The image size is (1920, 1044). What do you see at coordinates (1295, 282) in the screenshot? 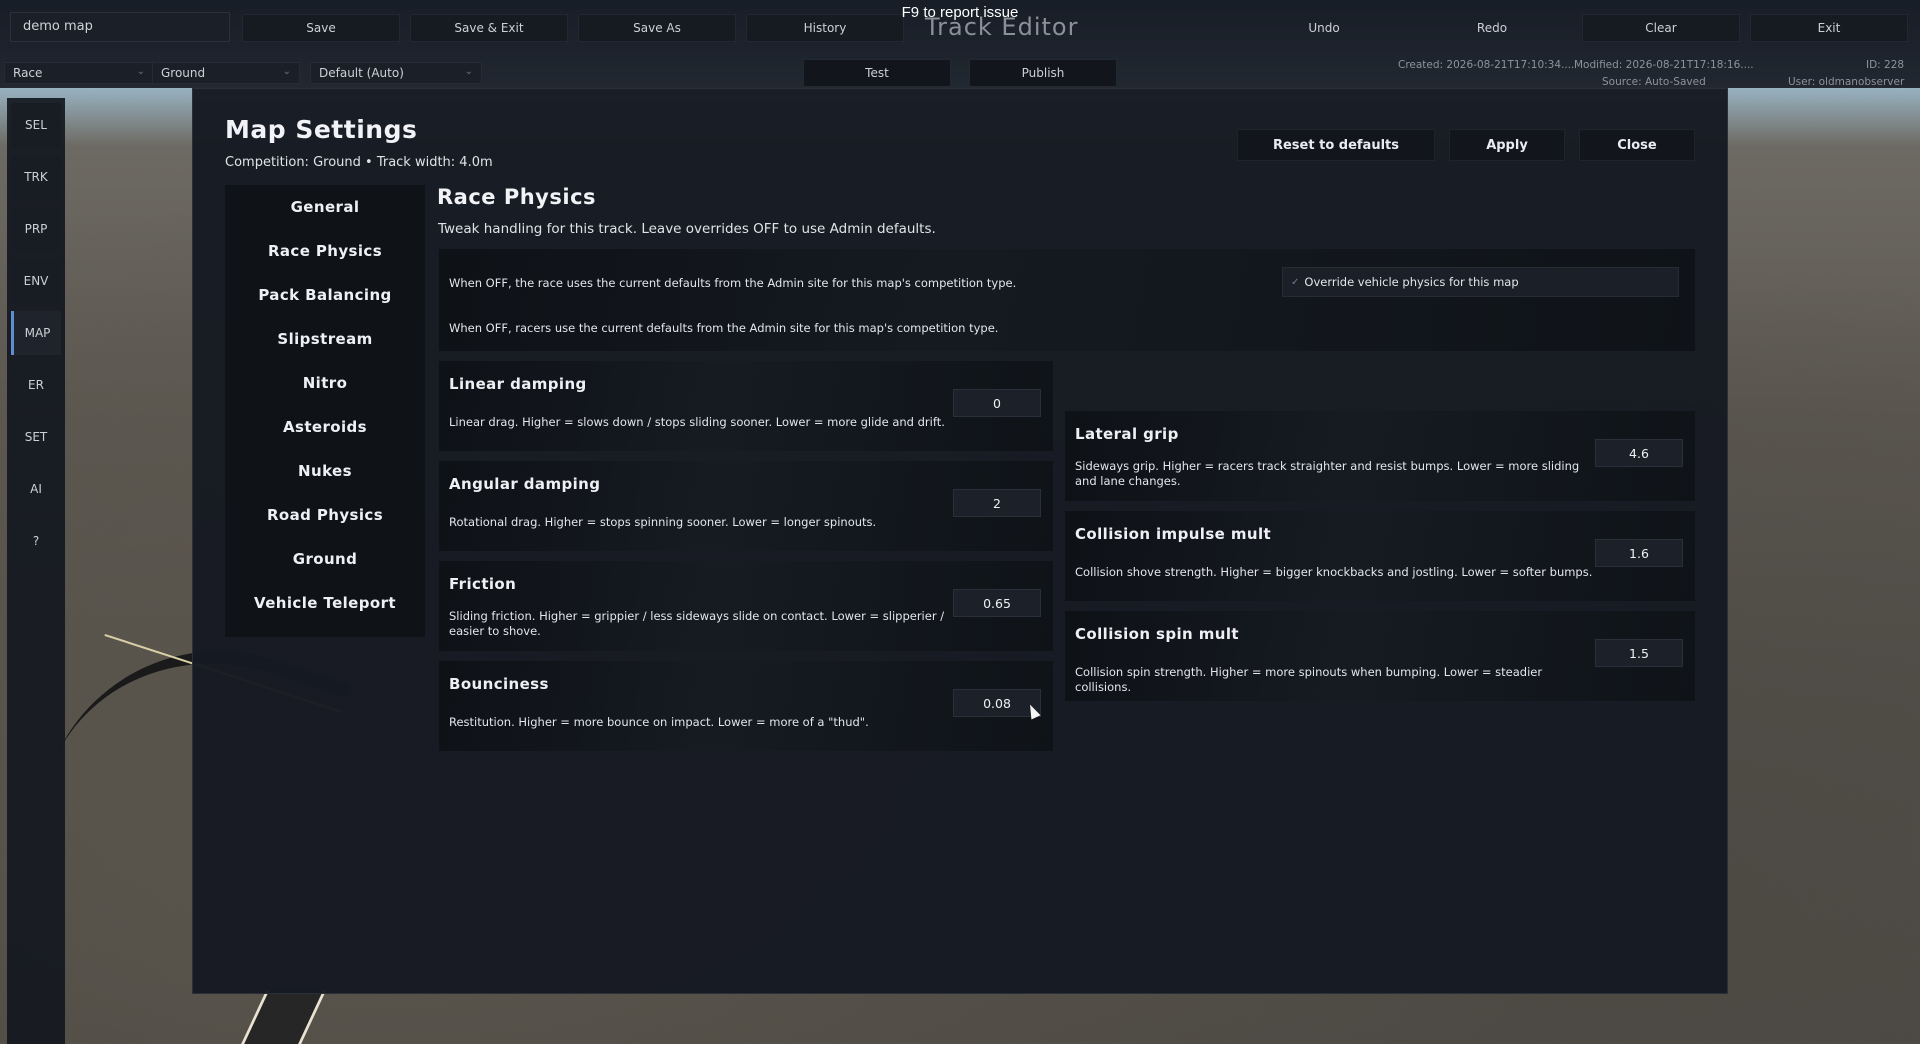
I see `checkmark-icon: ✓` at bounding box center [1295, 282].